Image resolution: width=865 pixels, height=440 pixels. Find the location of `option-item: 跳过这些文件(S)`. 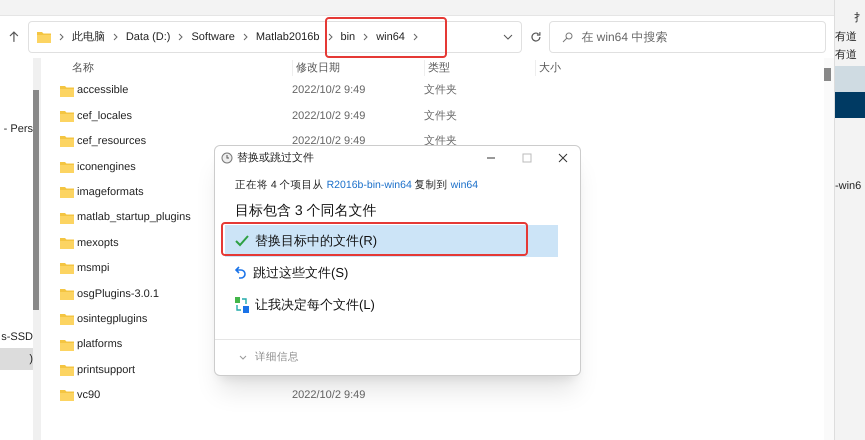

option-item: 跳过这些文件(S) is located at coordinates (391, 272).